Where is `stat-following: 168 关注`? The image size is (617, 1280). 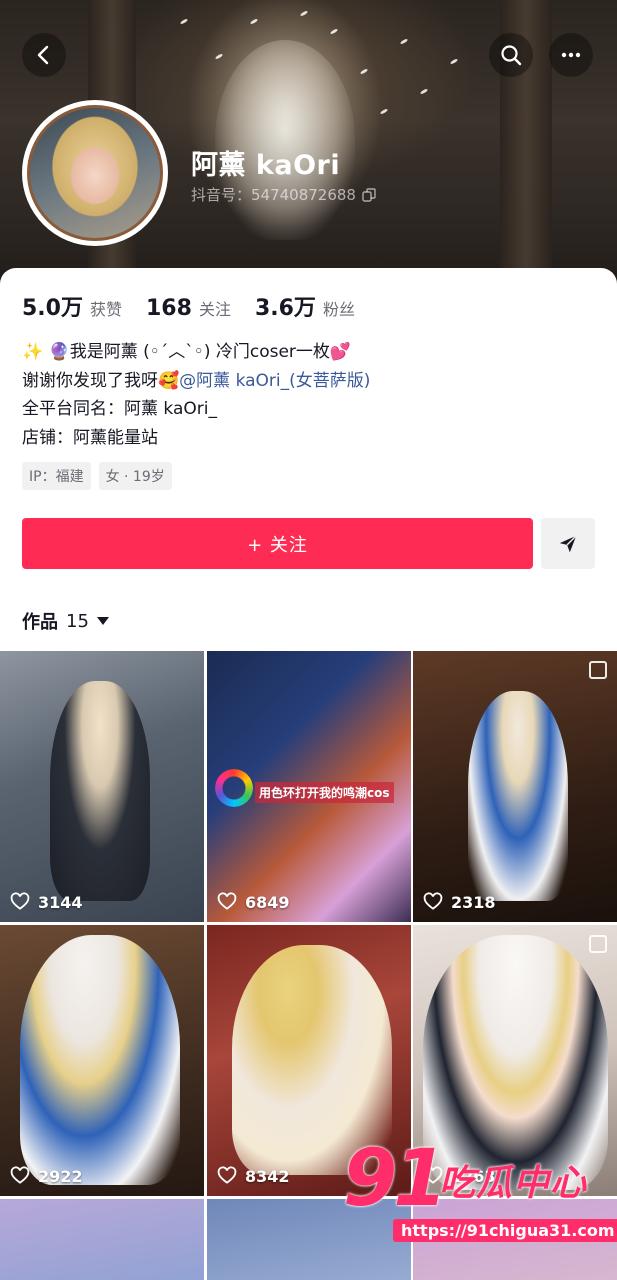
stat-following: 168 关注 is located at coordinates (188, 308).